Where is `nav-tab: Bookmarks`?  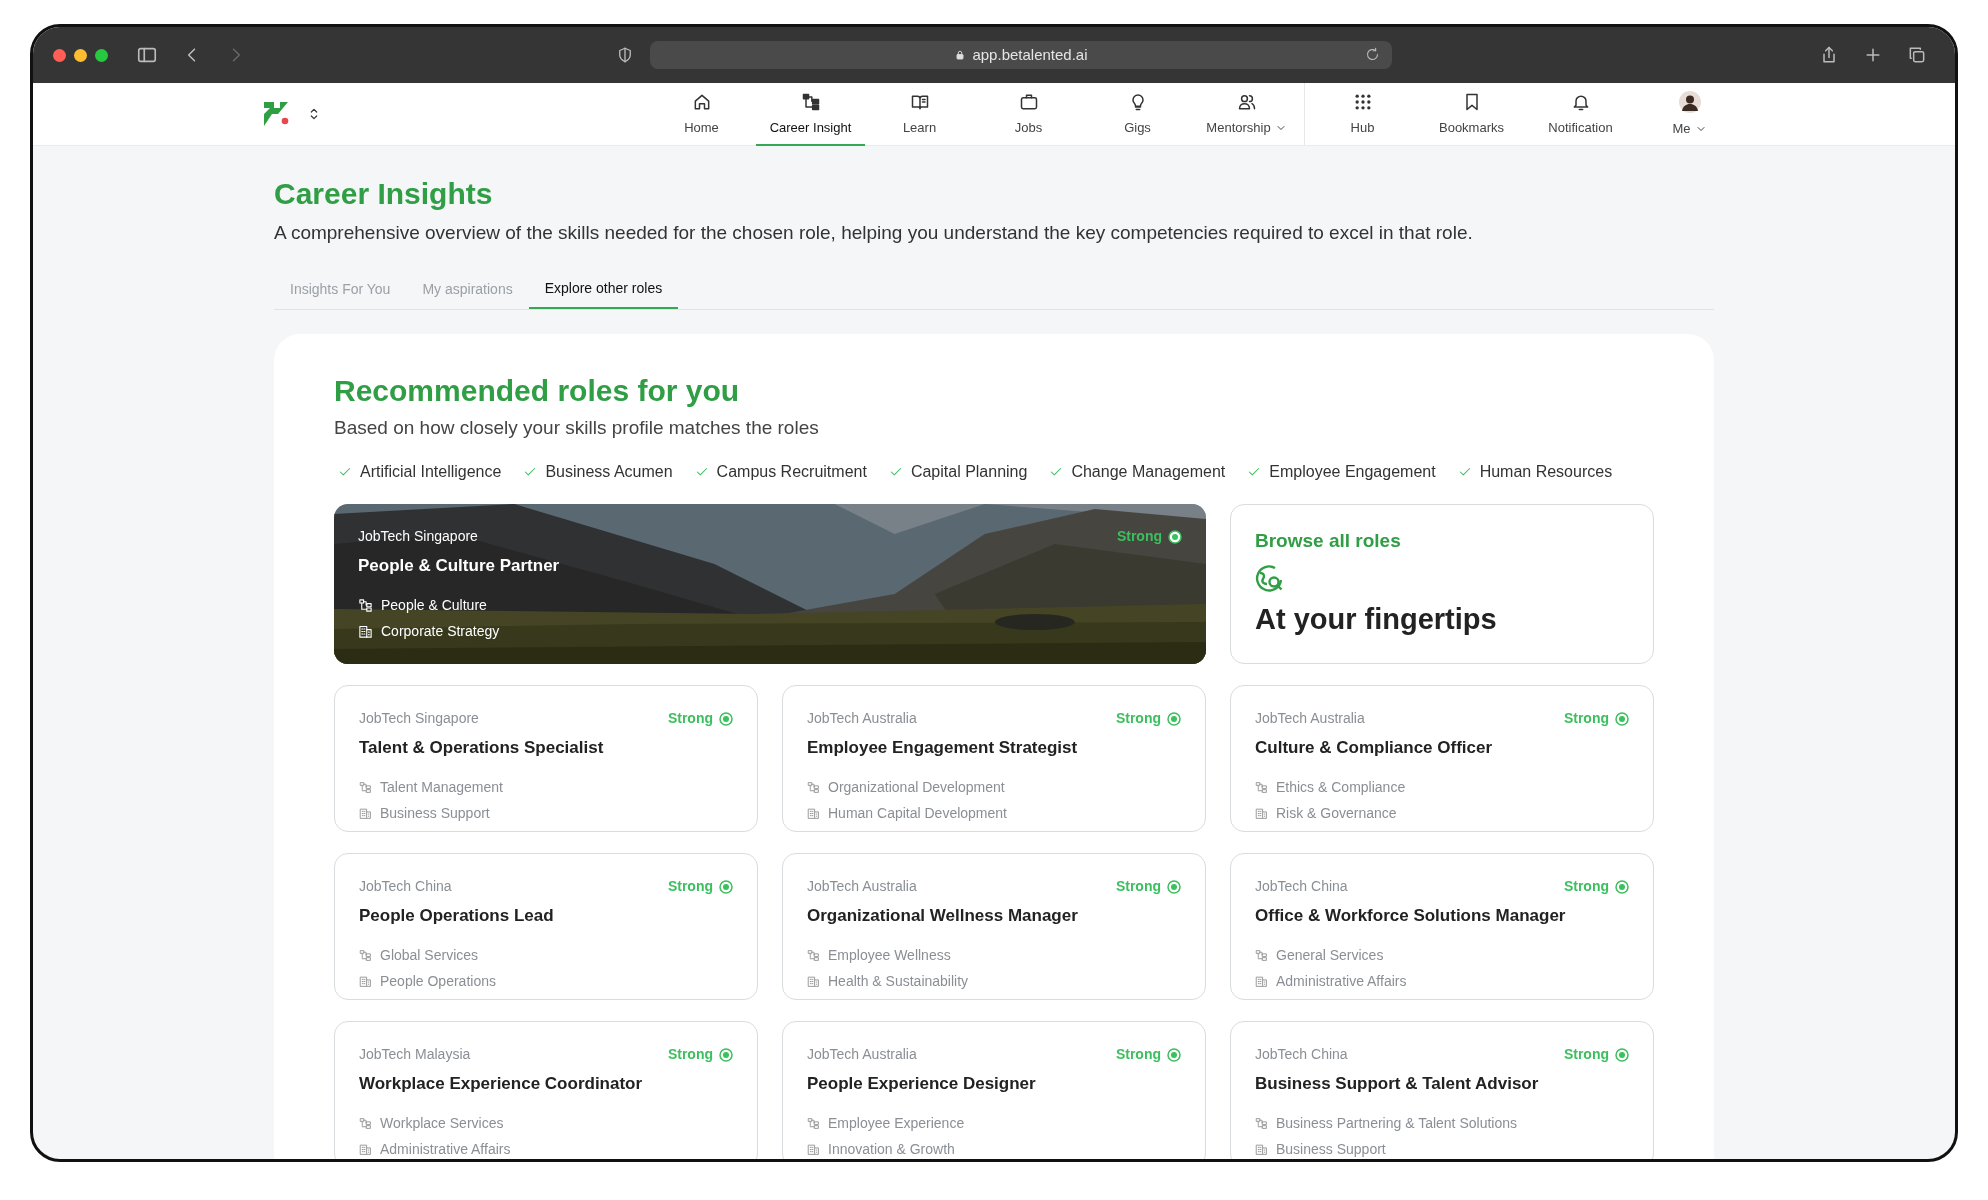
nav-tab: Bookmarks is located at coordinates (1471, 114).